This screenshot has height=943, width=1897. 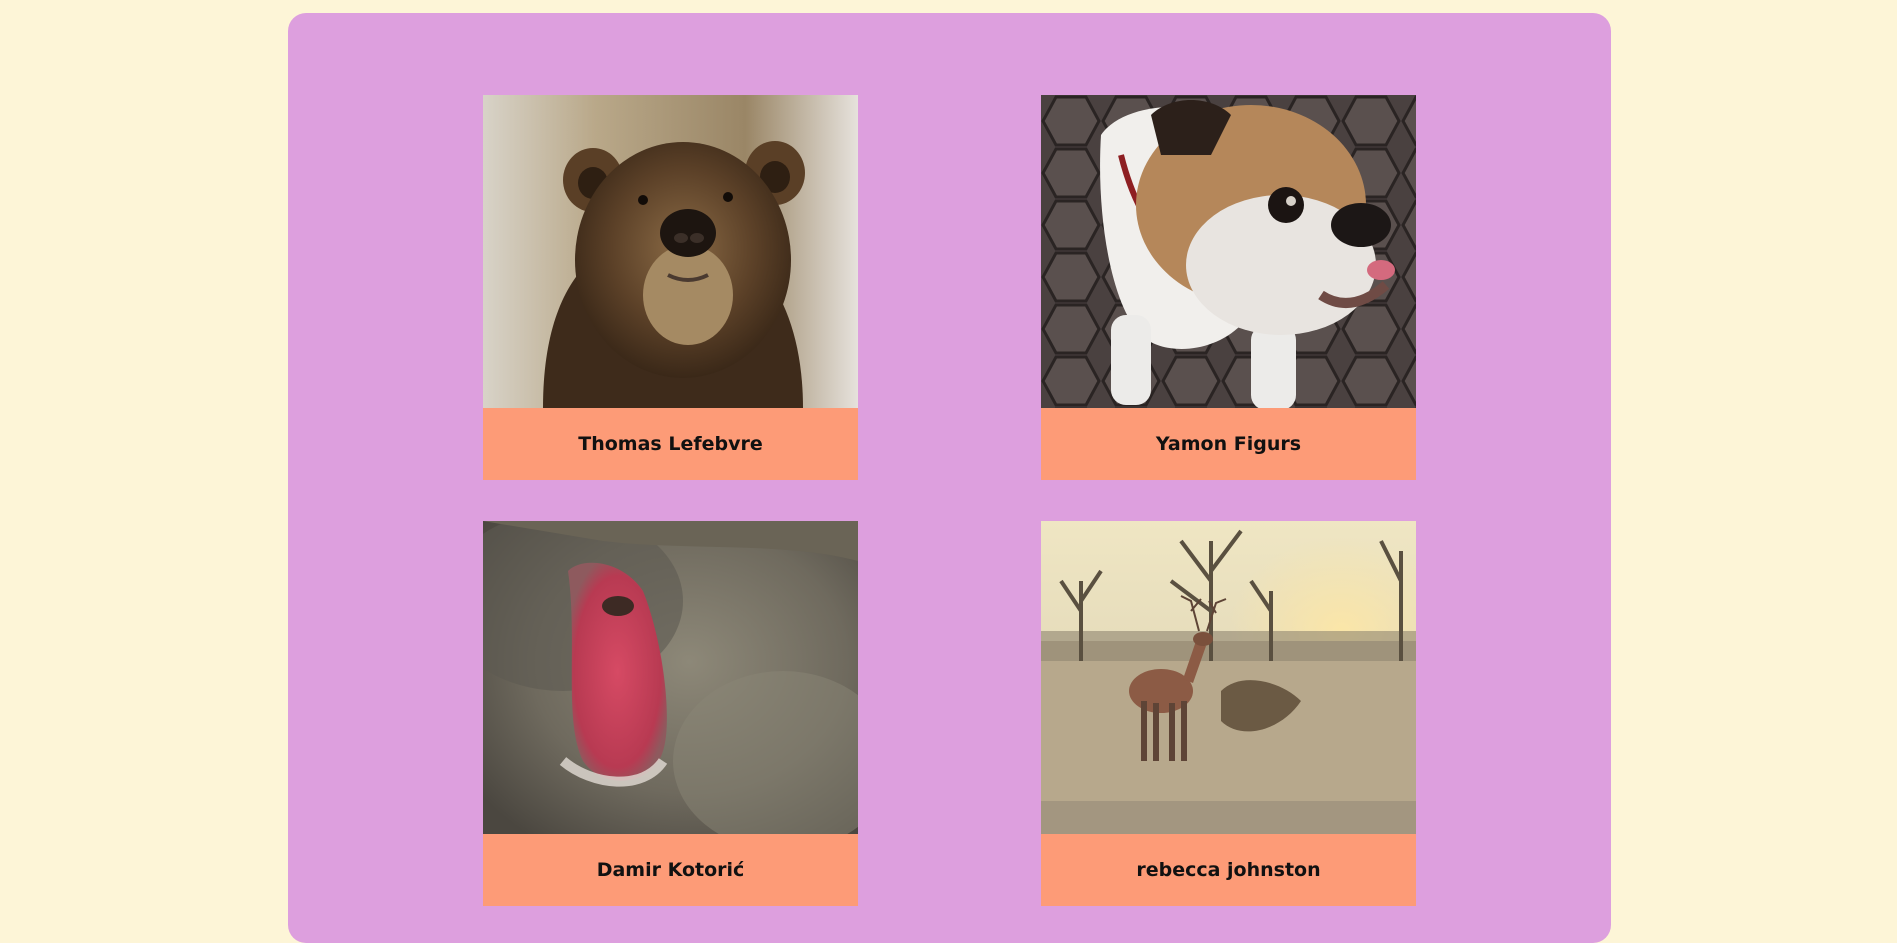 What do you see at coordinates (1228, 677) in the screenshot?
I see `deer-photo` at bounding box center [1228, 677].